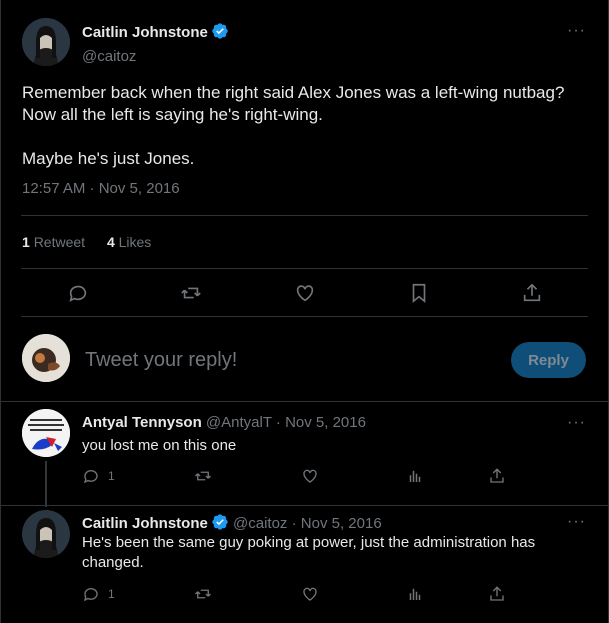 The image size is (609, 623). I want to click on like-stat: 4 Likes, so click(129, 242).